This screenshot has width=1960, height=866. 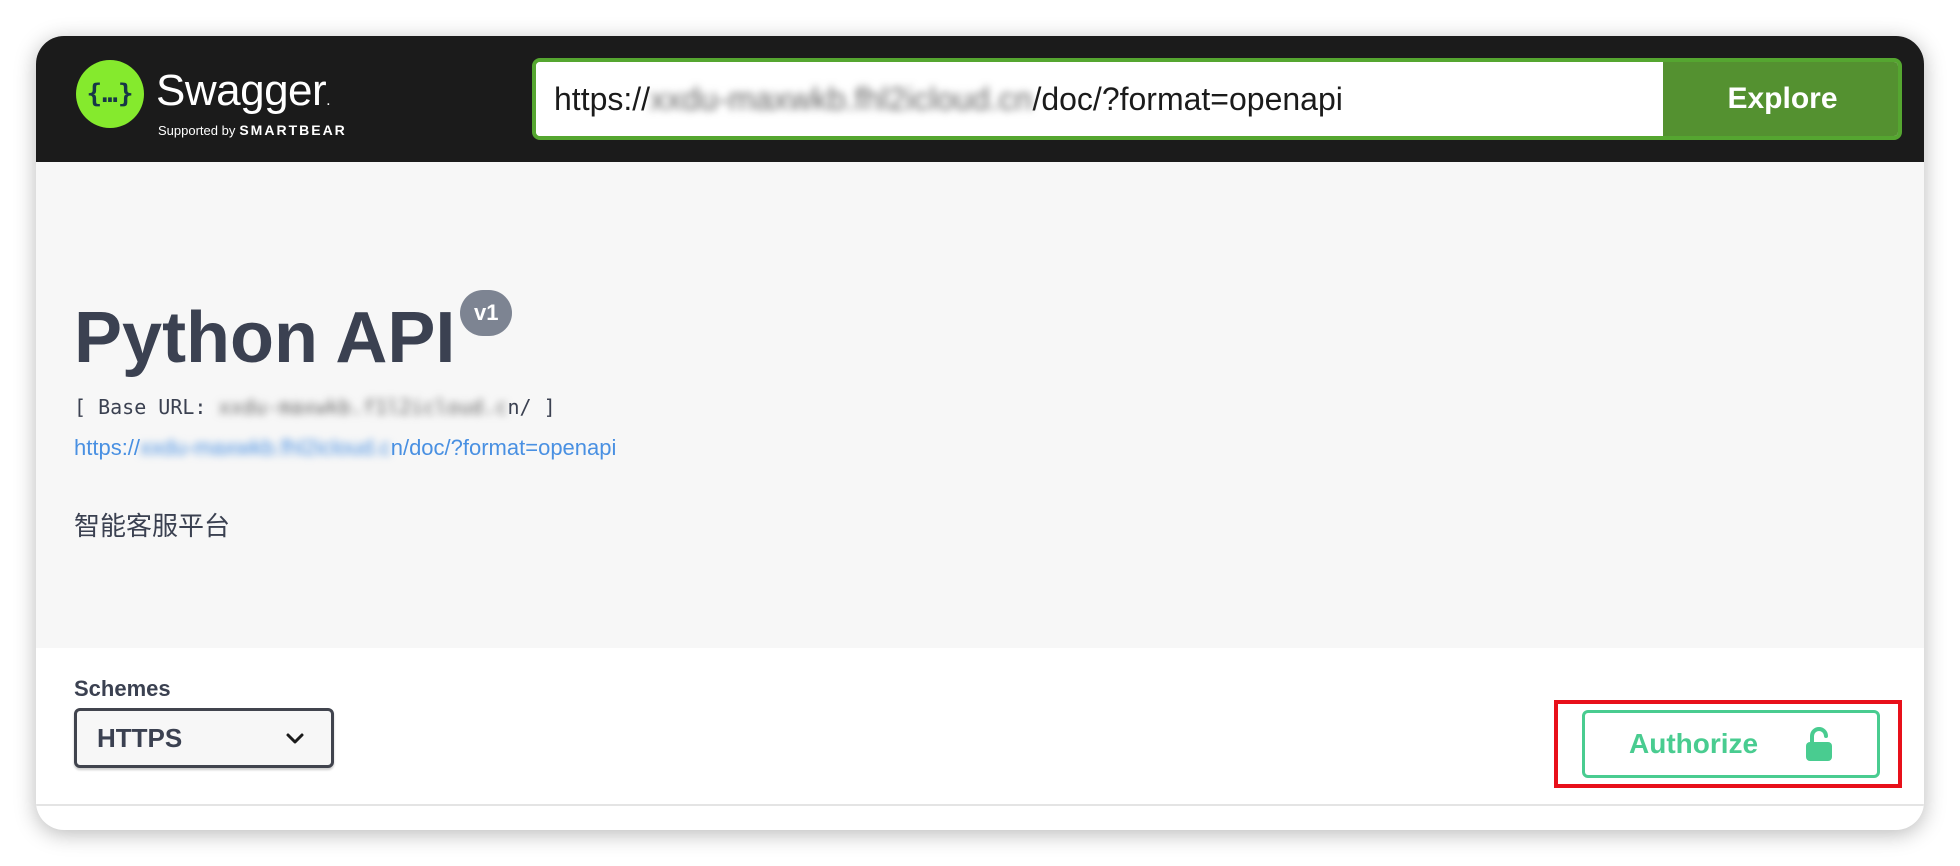 What do you see at coordinates (152, 526) in the screenshot?
I see `api-description: 智能客服平台` at bounding box center [152, 526].